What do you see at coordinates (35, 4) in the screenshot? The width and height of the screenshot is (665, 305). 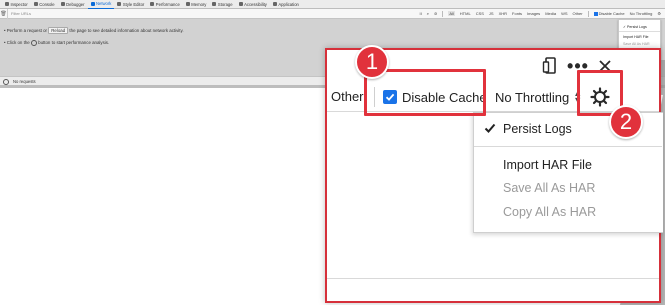 I see `console-icon` at bounding box center [35, 4].